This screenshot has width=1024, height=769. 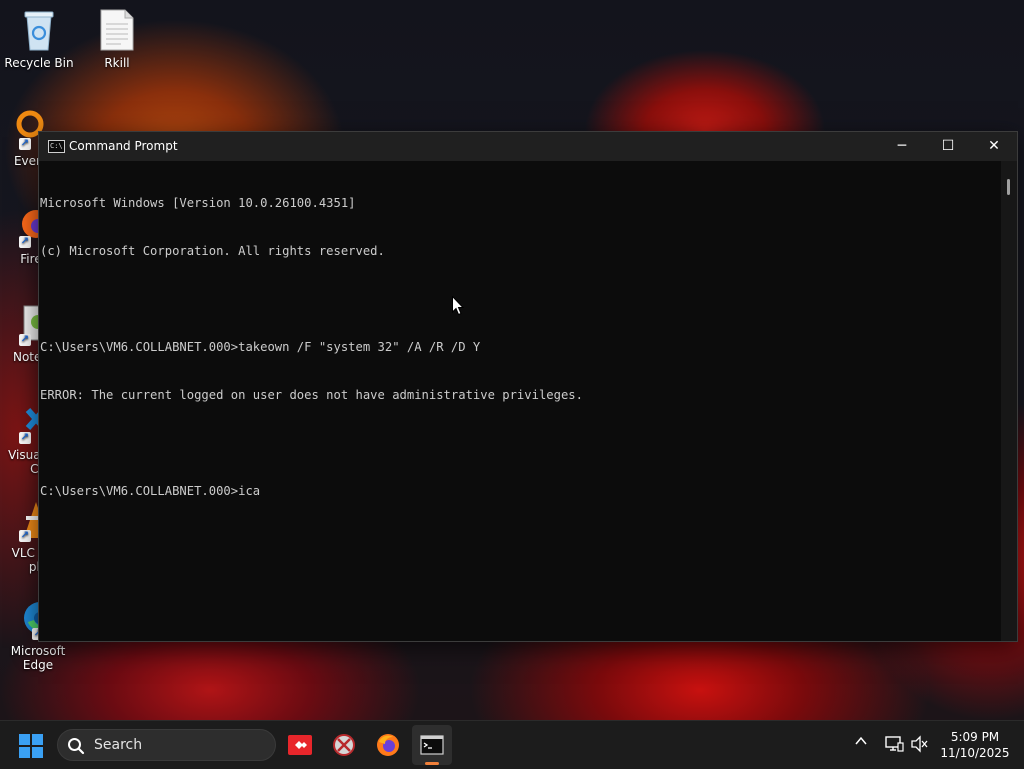 What do you see at coordinates (458, 305) in the screenshot?
I see `mouse-pointer-icon` at bounding box center [458, 305].